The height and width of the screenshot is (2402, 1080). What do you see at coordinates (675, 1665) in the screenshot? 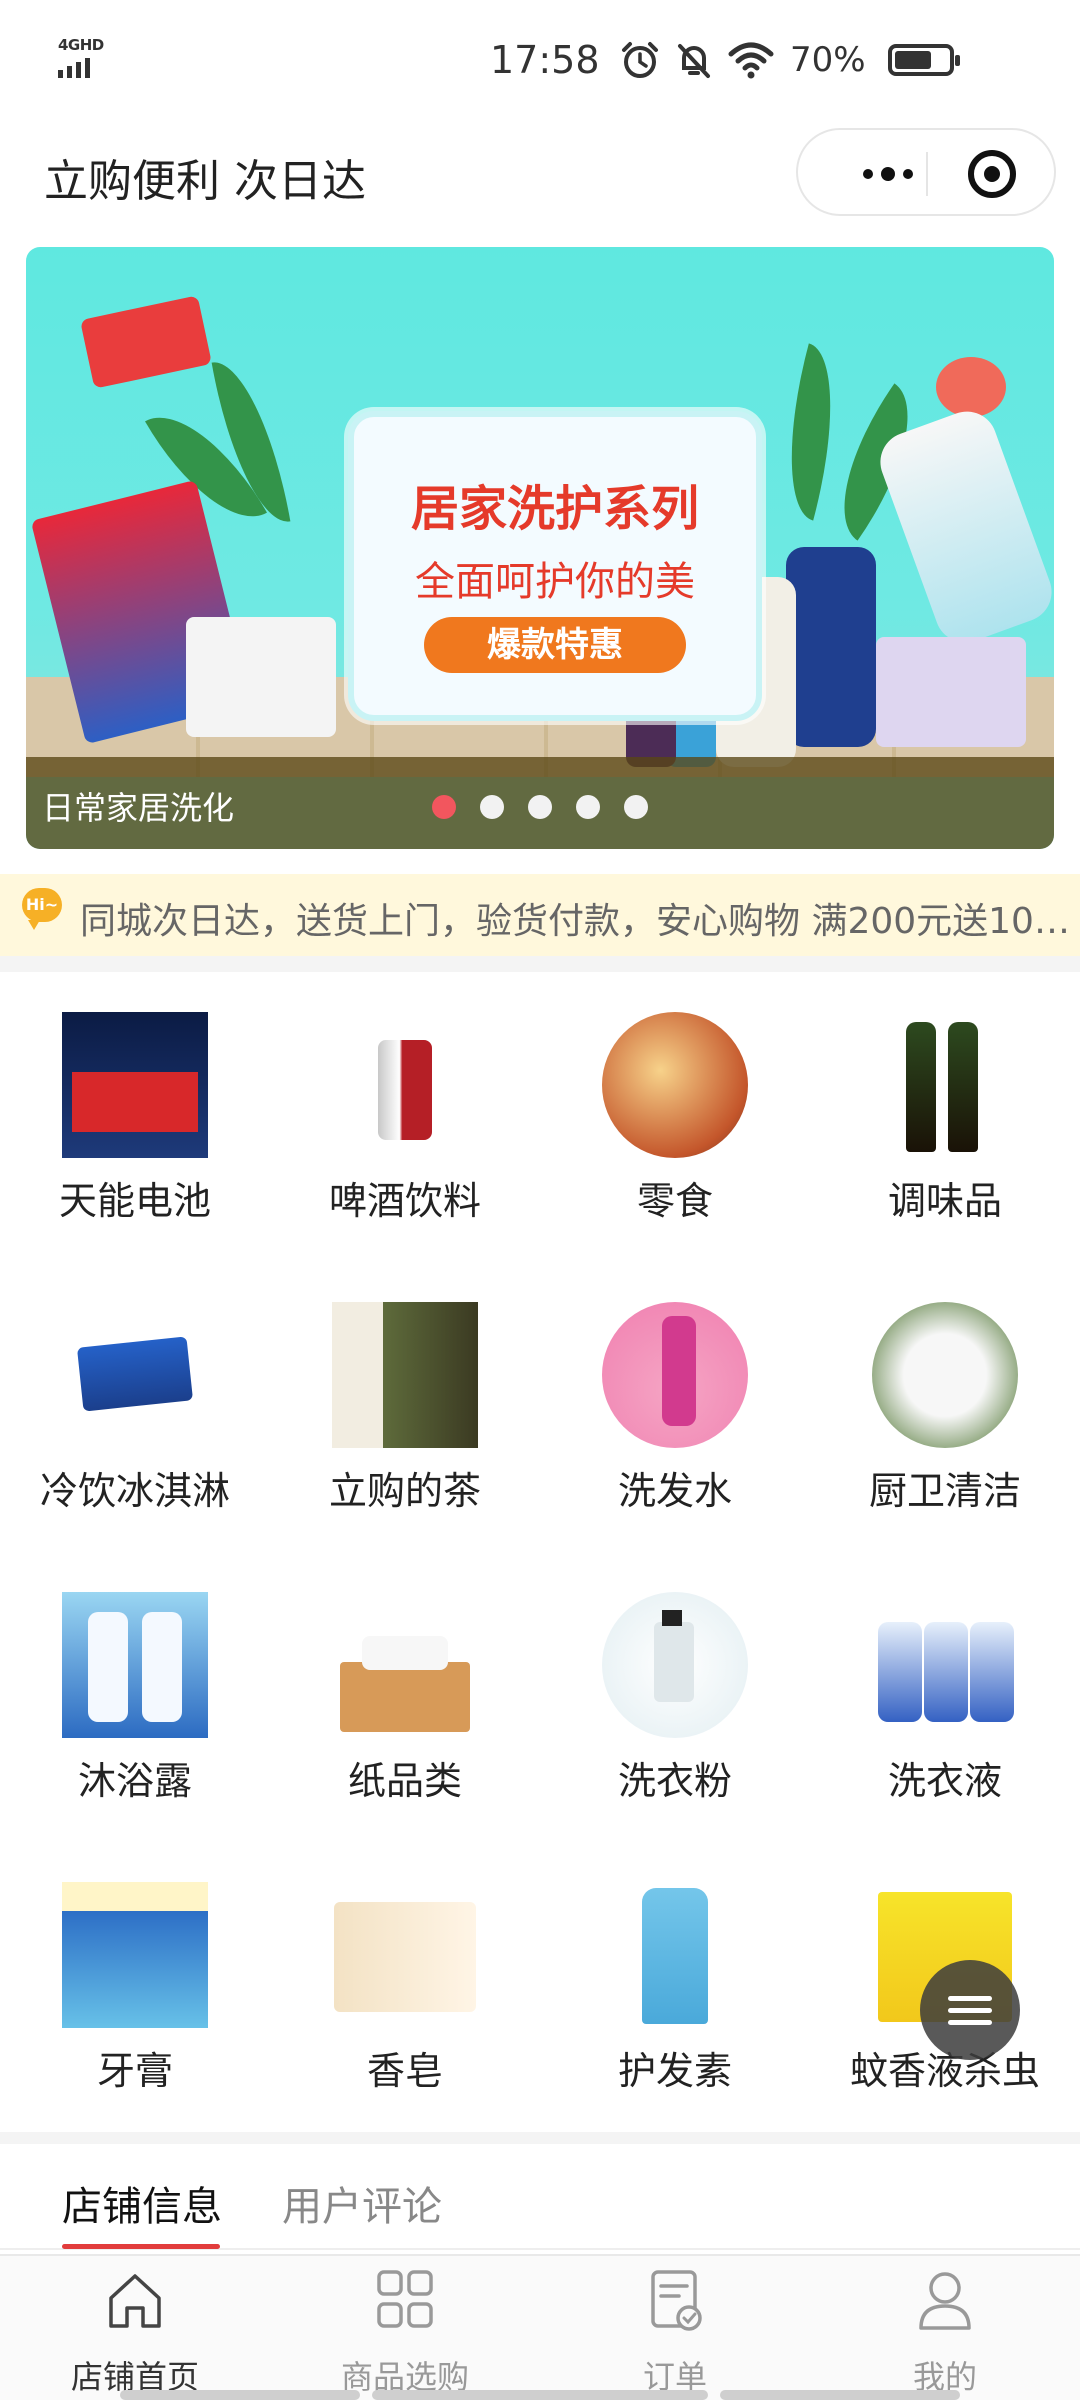
I see `detergent-powder-thumbnail` at bounding box center [675, 1665].